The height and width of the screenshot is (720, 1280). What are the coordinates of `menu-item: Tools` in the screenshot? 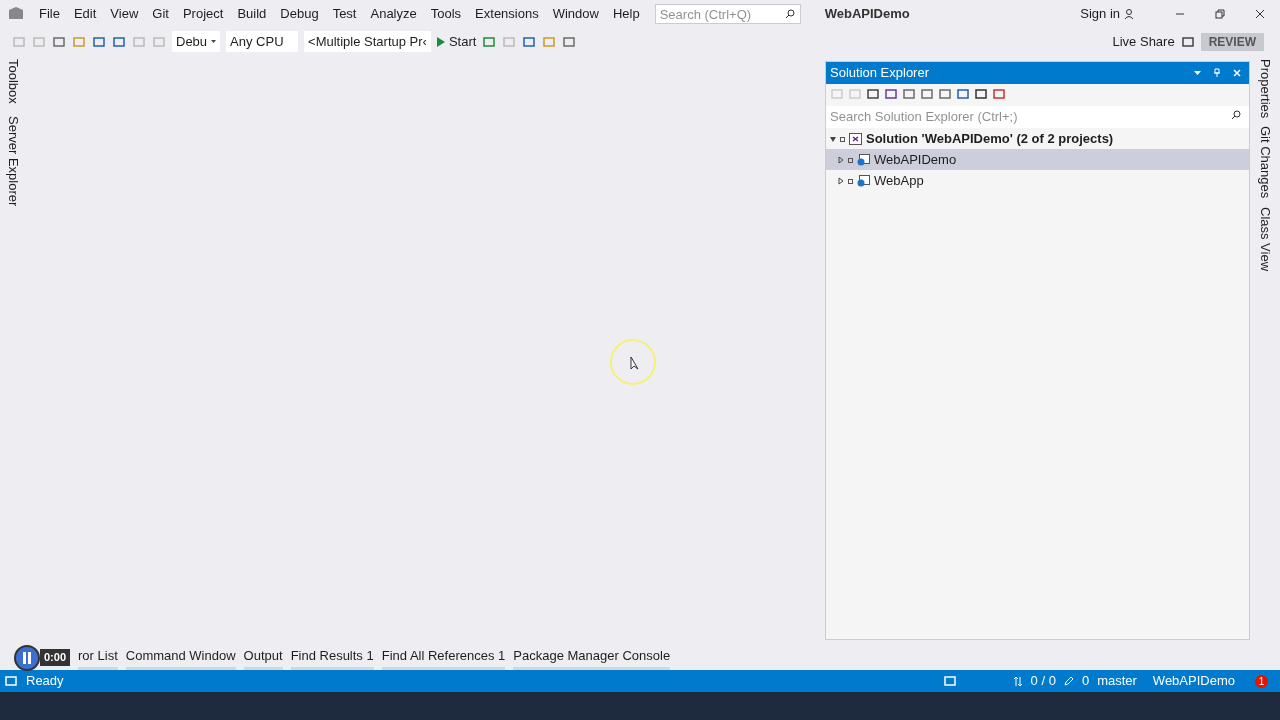 It's located at (446, 14).